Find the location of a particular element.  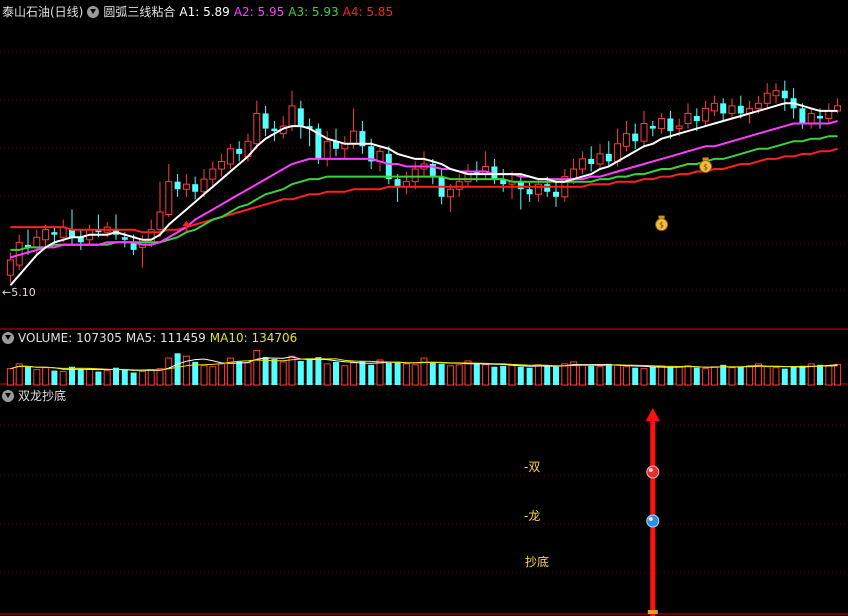

money-bag-icon: $ is located at coordinates (662, 223).